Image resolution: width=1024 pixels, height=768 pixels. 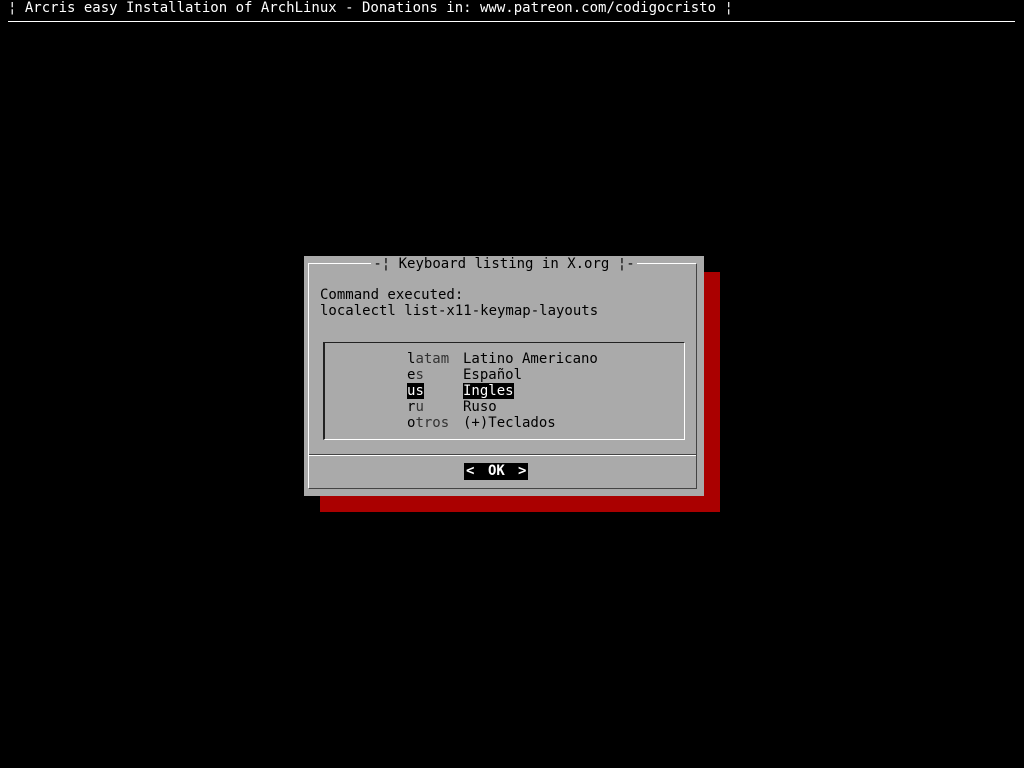 I want to click on title-divider, so click(x=511, y=21).